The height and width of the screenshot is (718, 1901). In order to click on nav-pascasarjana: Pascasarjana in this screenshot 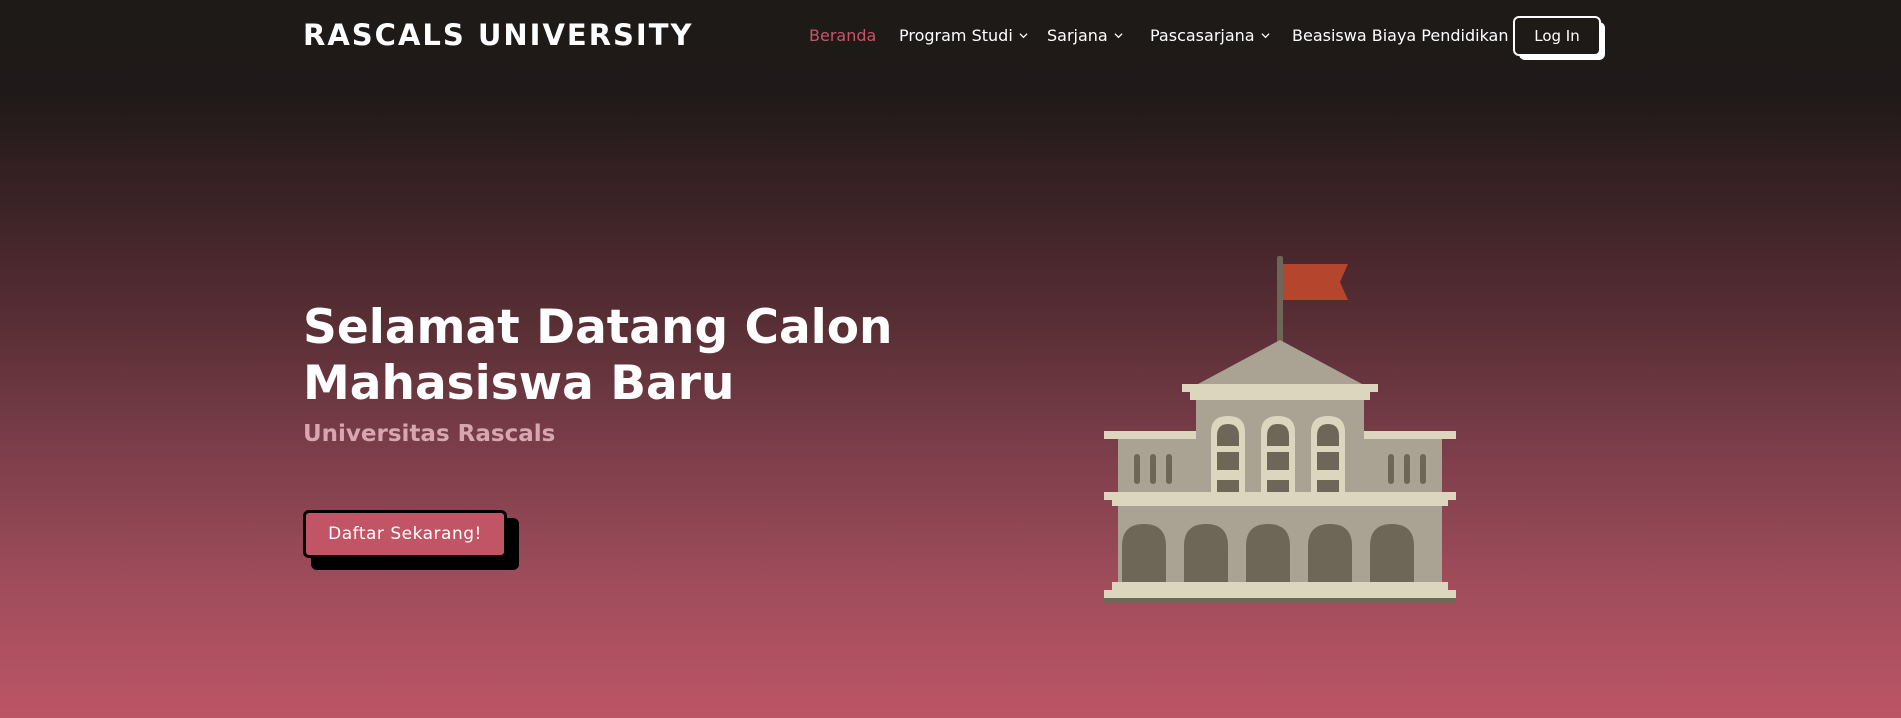, I will do `click(1210, 35)`.